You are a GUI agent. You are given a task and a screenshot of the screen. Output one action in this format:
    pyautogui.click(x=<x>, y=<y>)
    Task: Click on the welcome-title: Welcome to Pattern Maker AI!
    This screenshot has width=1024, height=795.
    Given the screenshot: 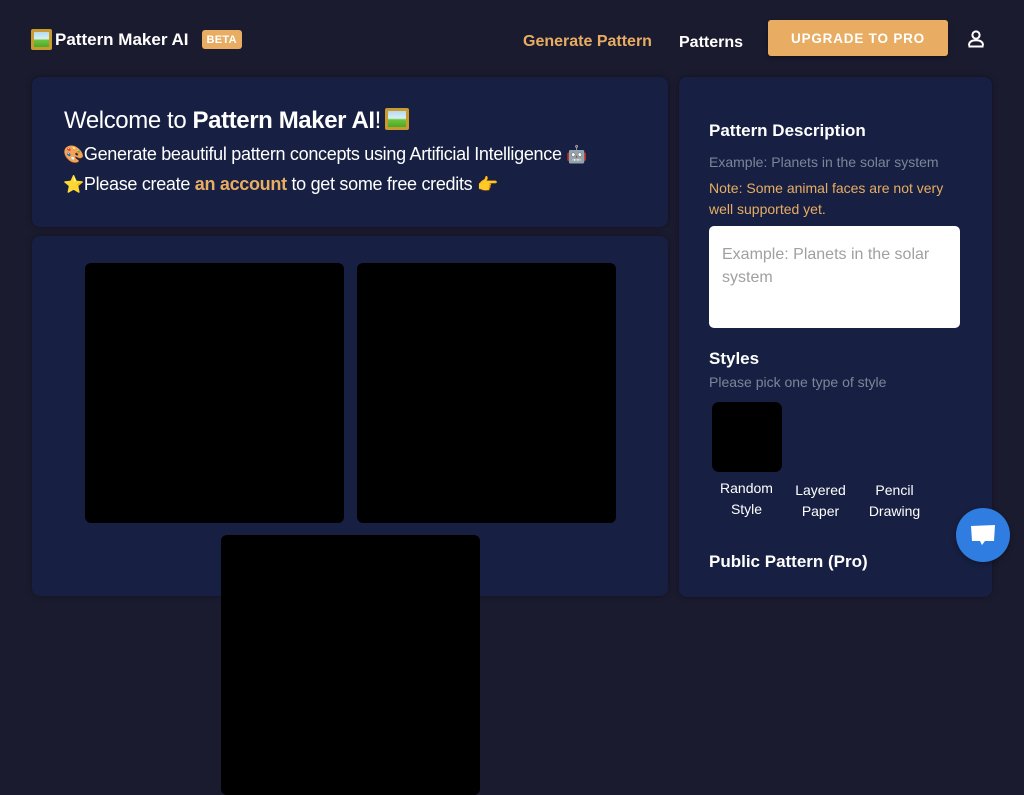 What is the action you would take?
    pyautogui.click(x=236, y=121)
    